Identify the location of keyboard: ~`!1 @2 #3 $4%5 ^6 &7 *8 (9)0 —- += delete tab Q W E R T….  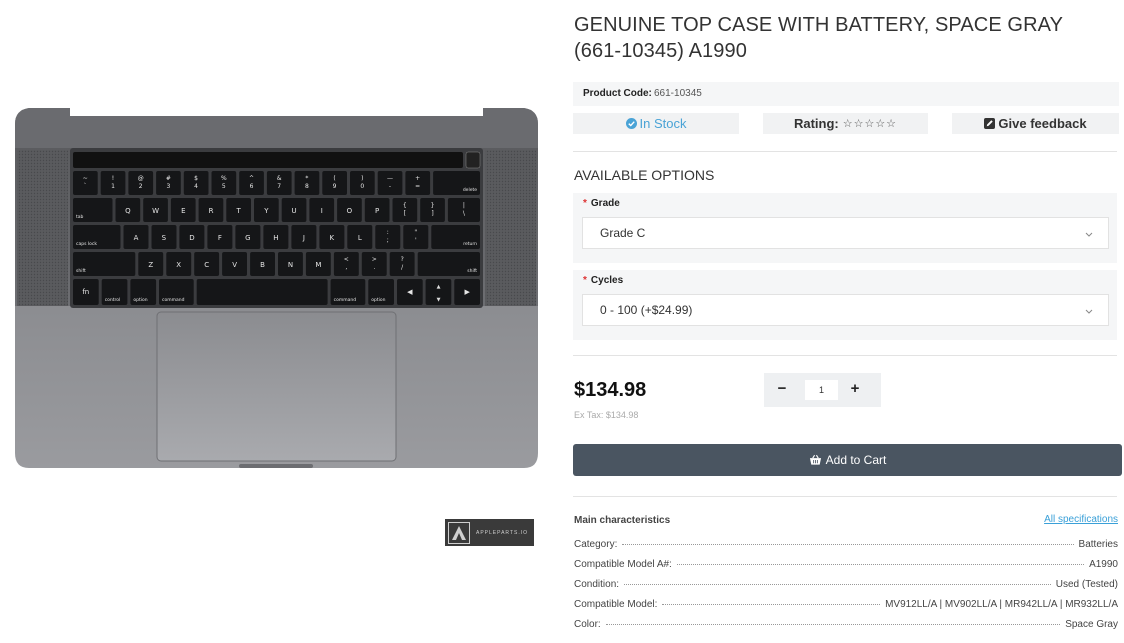
(276, 238).